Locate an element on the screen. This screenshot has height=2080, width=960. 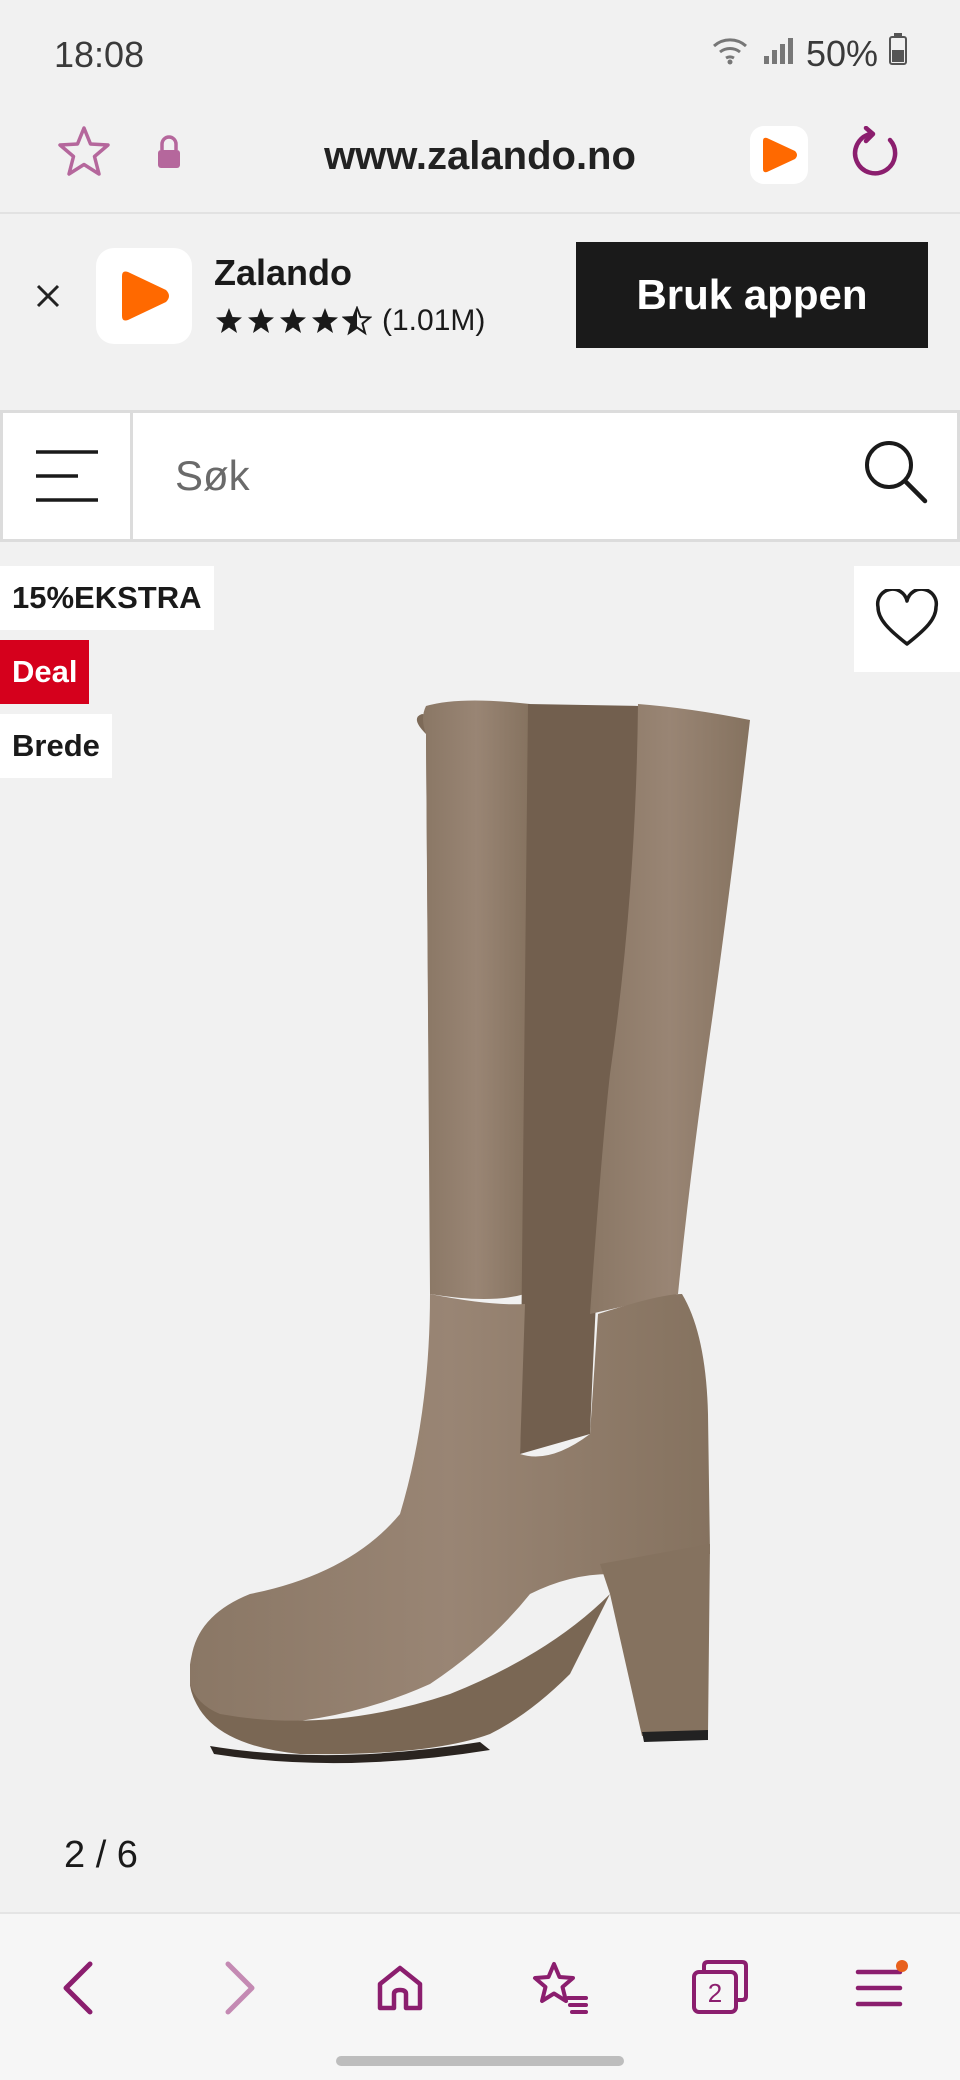
browser-url-bar: www.zalando.no is located at coordinates (480, 162).